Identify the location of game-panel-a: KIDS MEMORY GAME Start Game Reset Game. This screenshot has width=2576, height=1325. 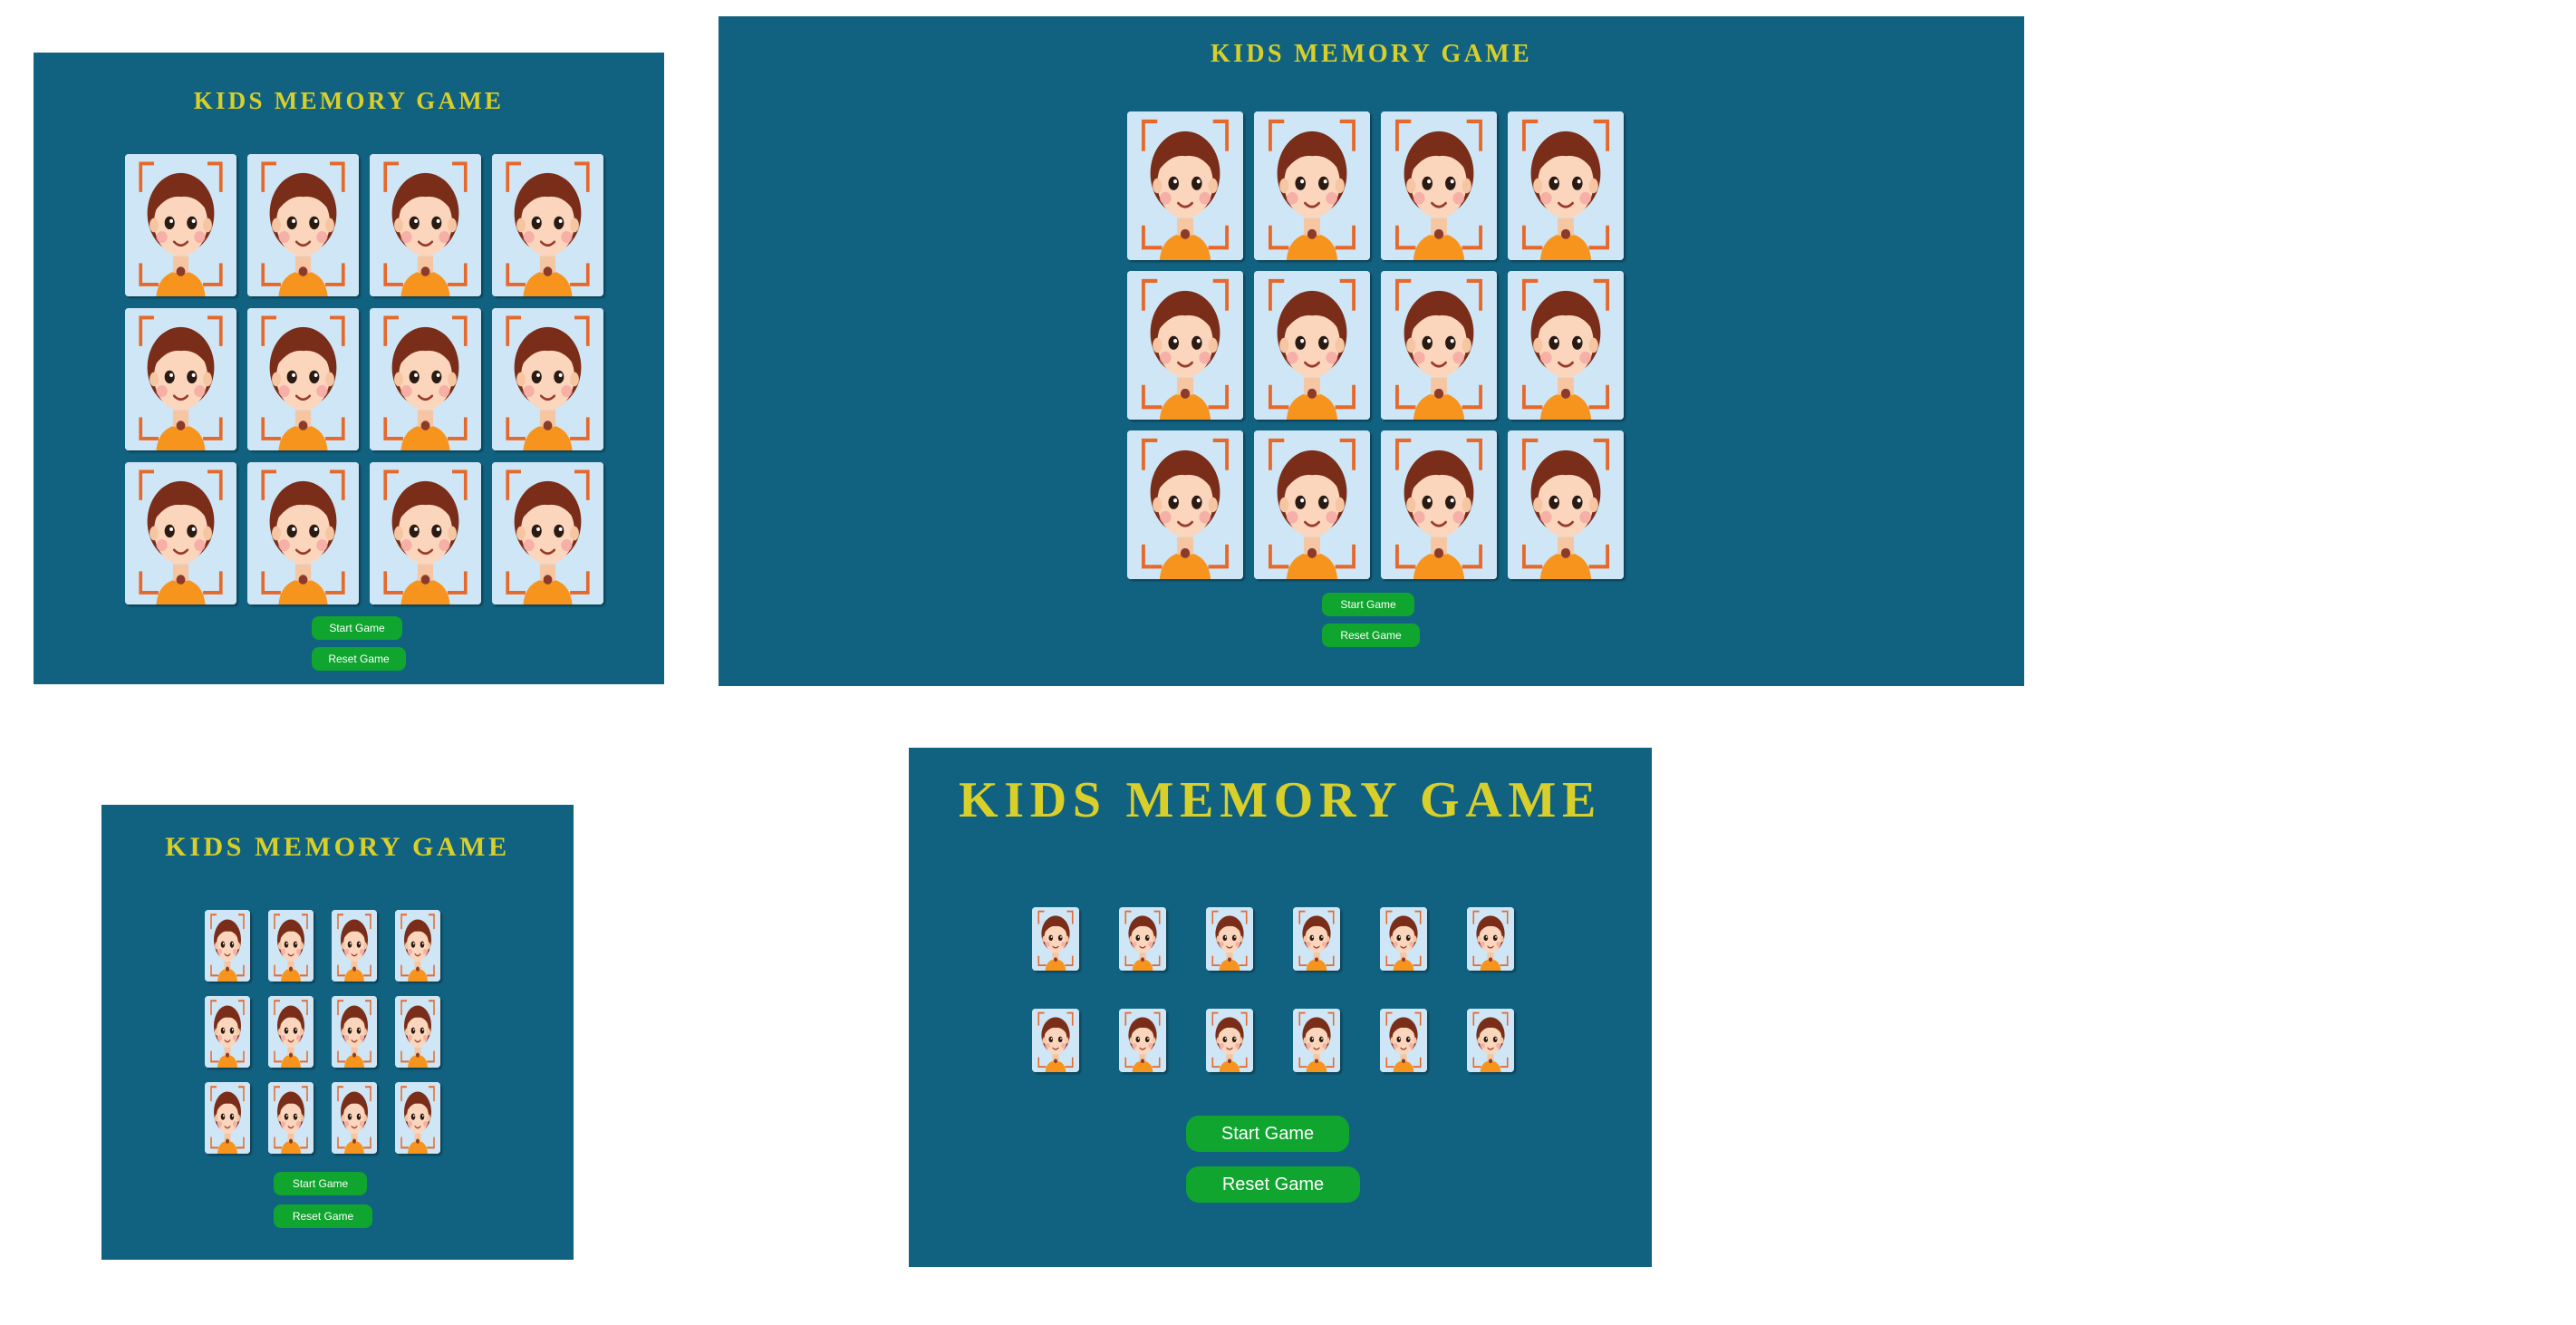
(349, 368).